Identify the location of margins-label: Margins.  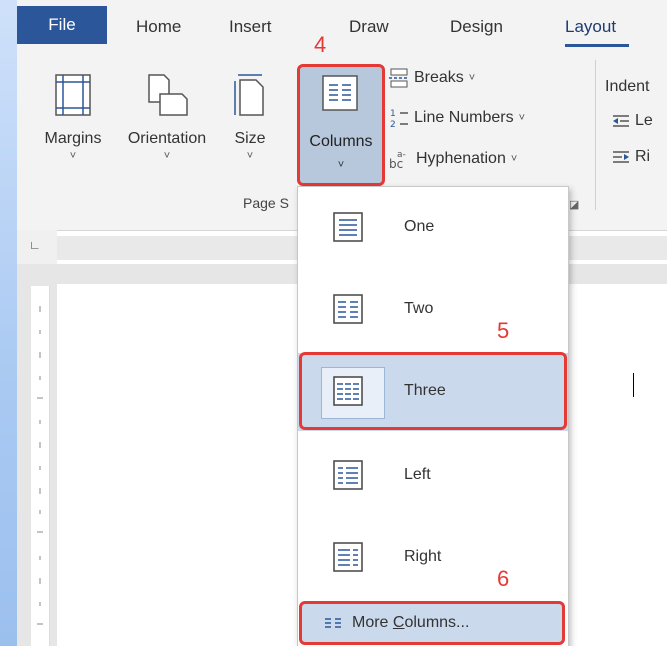
(73, 138).